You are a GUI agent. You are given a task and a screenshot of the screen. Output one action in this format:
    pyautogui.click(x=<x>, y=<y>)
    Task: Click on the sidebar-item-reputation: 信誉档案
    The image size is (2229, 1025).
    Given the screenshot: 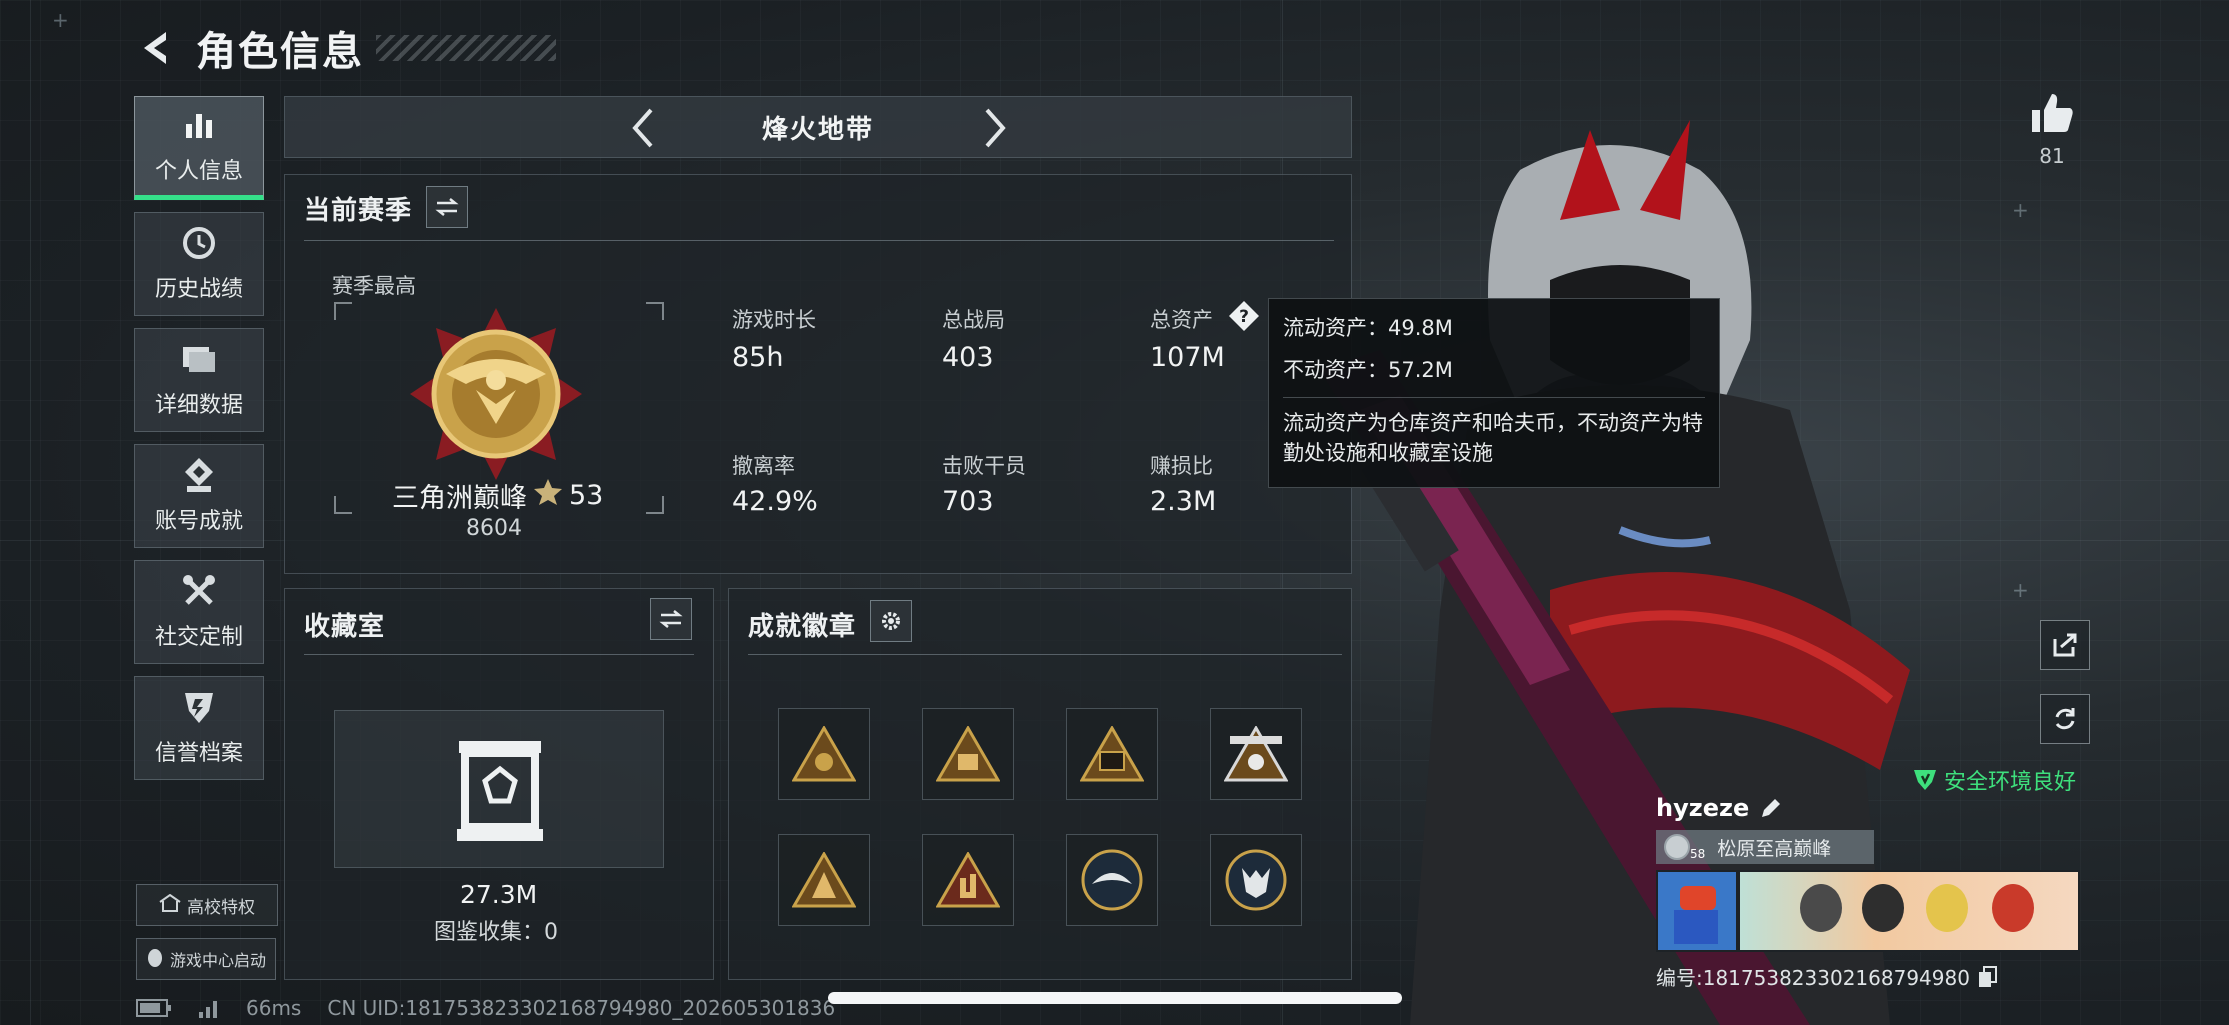 What is the action you would take?
    pyautogui.click(x=199, y=728)
    